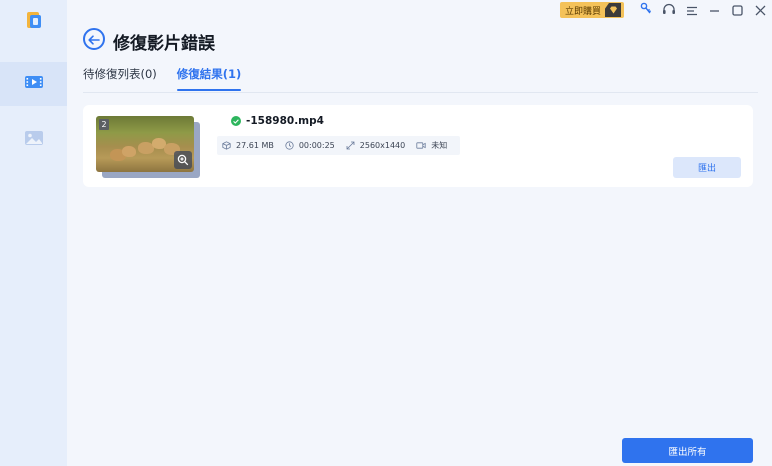 Image resolution: width=772 pixels, height=466 pixels. Describe the element at coordinates (226, 145) in the screenshot. I see `box-icon` at that location.